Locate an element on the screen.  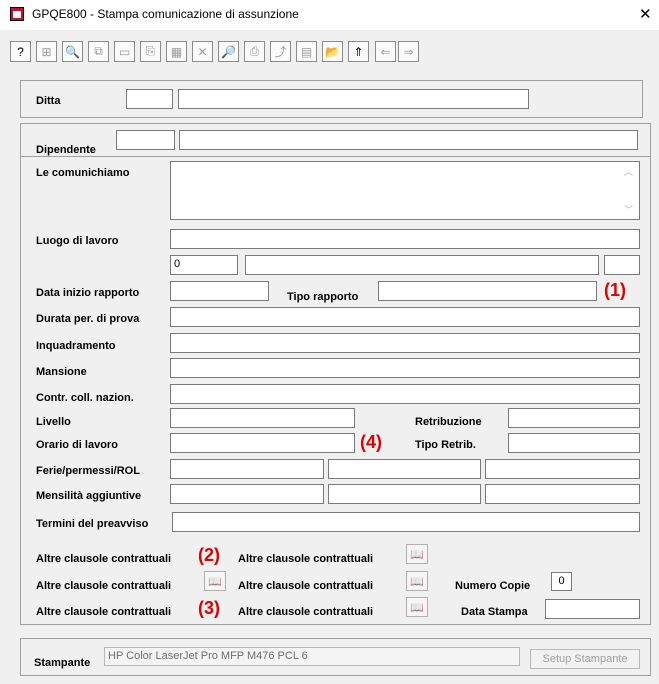
toolbar-button-open-folder: 📂 is located at coordinates (332, 51).